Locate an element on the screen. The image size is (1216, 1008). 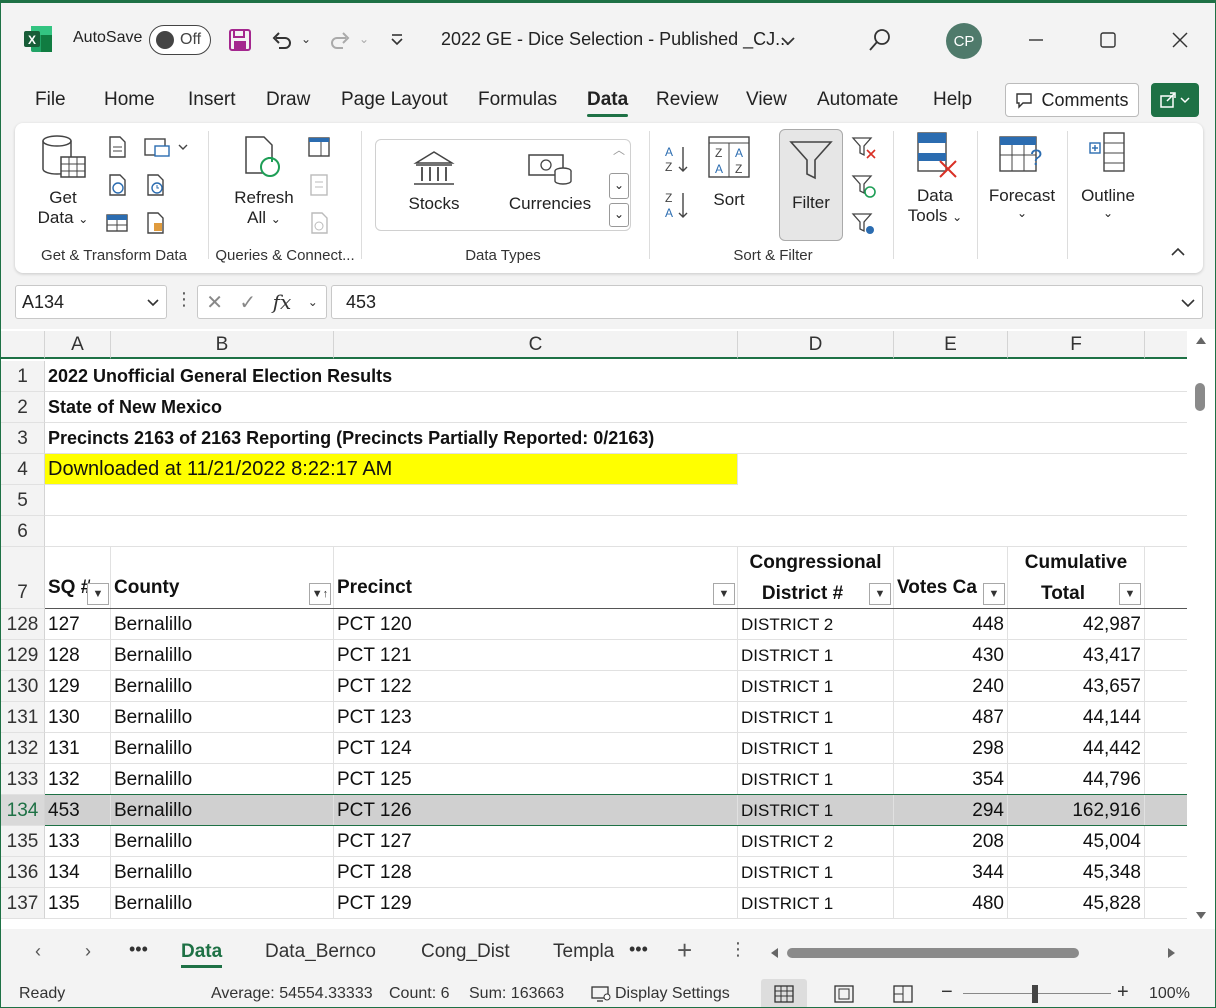
tab-review: Review is located at coordinates (687, 100).